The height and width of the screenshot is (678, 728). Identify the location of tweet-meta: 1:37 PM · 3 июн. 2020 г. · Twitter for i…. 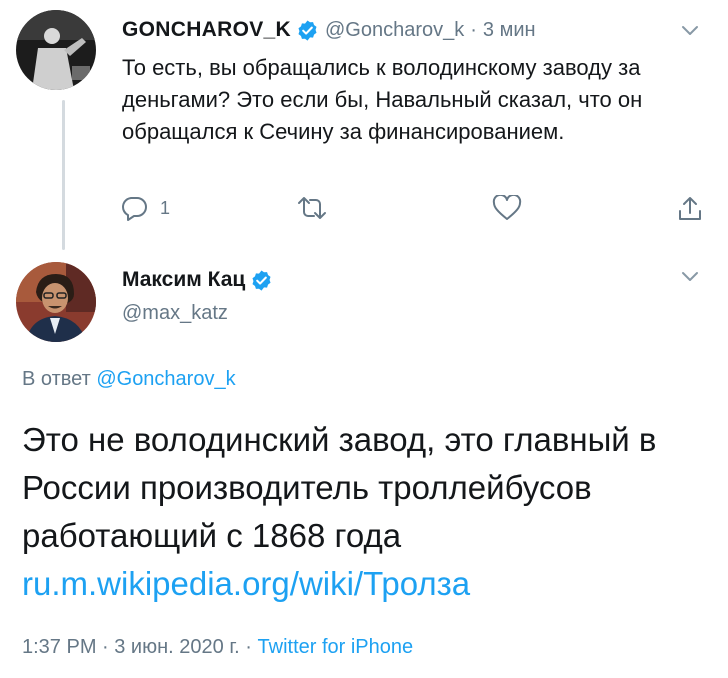
(217, 647).